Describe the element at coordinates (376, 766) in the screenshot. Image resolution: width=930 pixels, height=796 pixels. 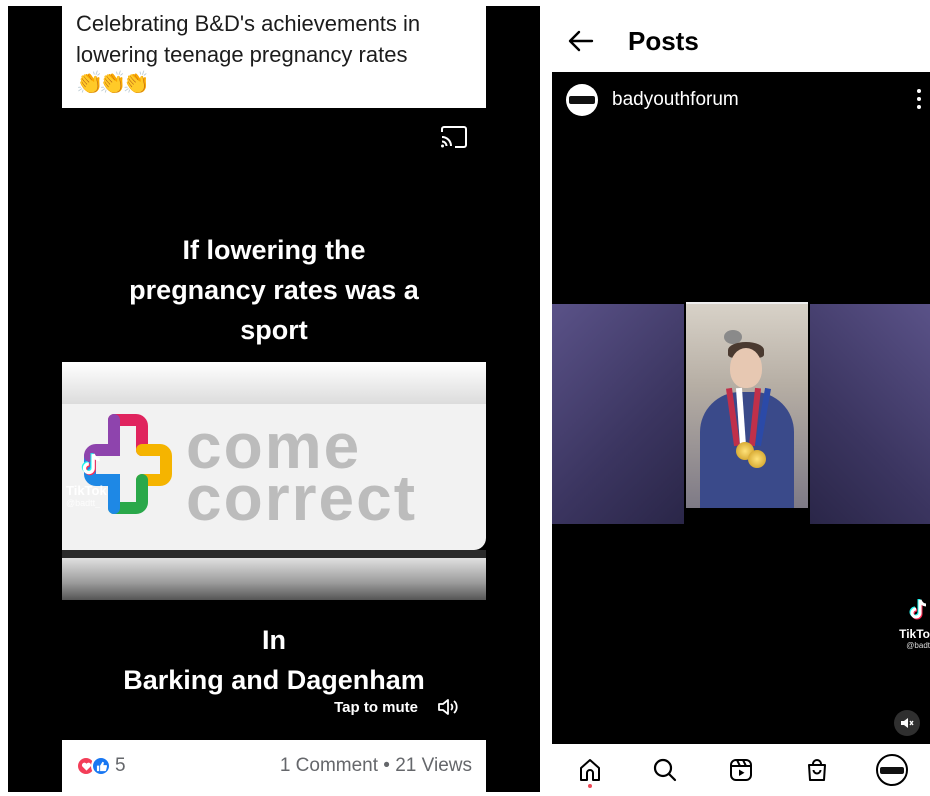
I see `comments-views-count: 1 Comment • 21 Views` at that location.